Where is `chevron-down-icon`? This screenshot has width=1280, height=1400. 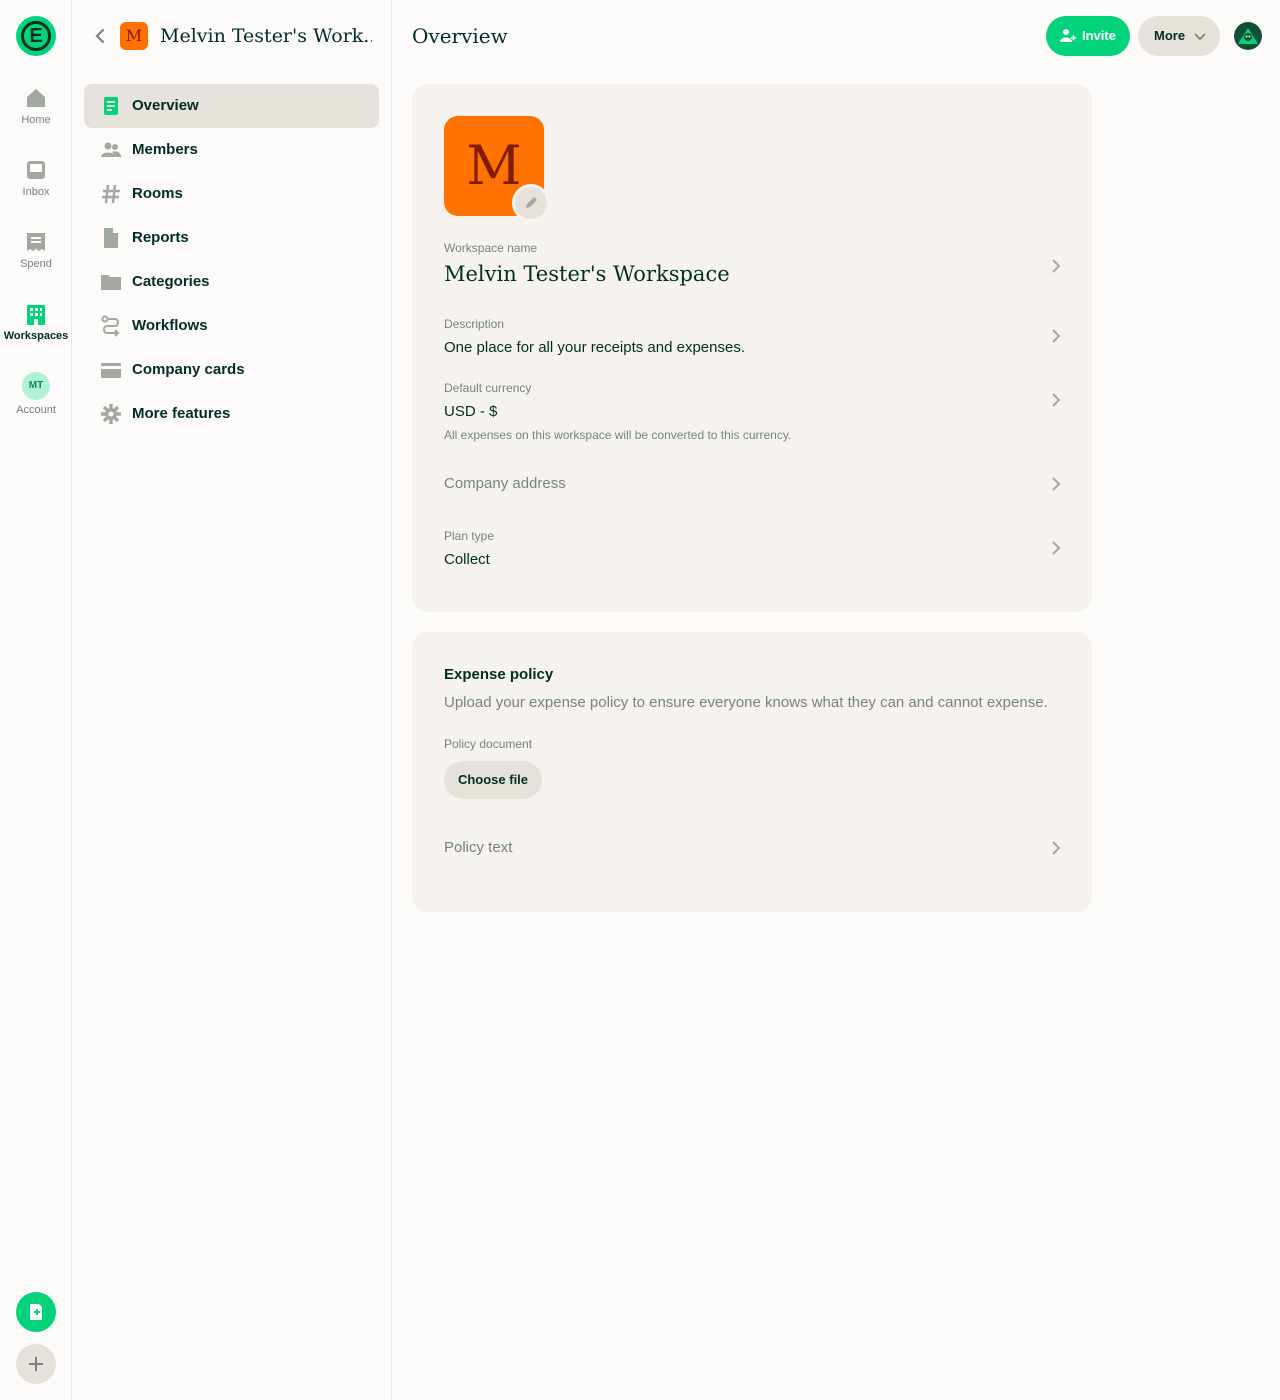 chevron-down-icon is located at coordinates (1200, 37).